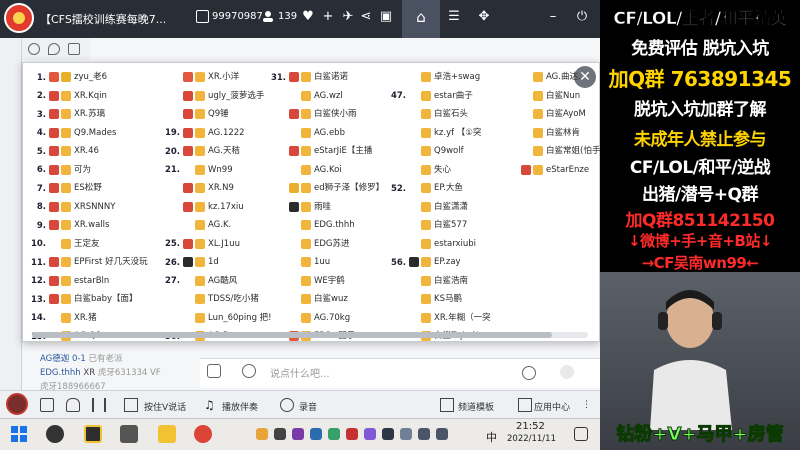 The image size is (800, 450). Describe the element at coordinates (586, 405) in the screenshot. I see `more-icon: ⋮` at that location.